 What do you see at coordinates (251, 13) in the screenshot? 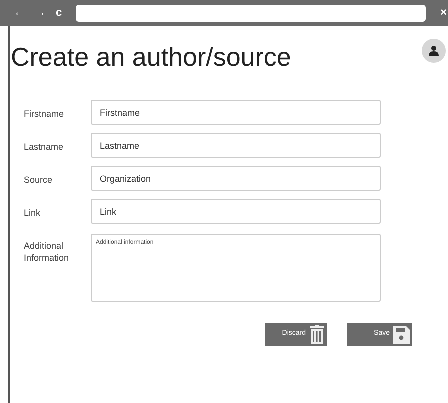
I see `address-bar` at bounding box center [251, 13].